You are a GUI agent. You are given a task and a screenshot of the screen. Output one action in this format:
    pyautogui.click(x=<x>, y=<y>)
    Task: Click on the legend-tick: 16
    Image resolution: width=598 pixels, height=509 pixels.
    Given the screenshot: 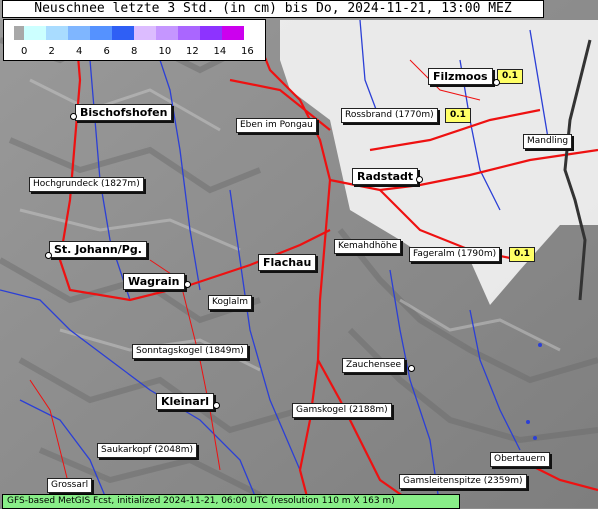 What is the action you would take?
    pyautogui.click(x=247, y=51)
    